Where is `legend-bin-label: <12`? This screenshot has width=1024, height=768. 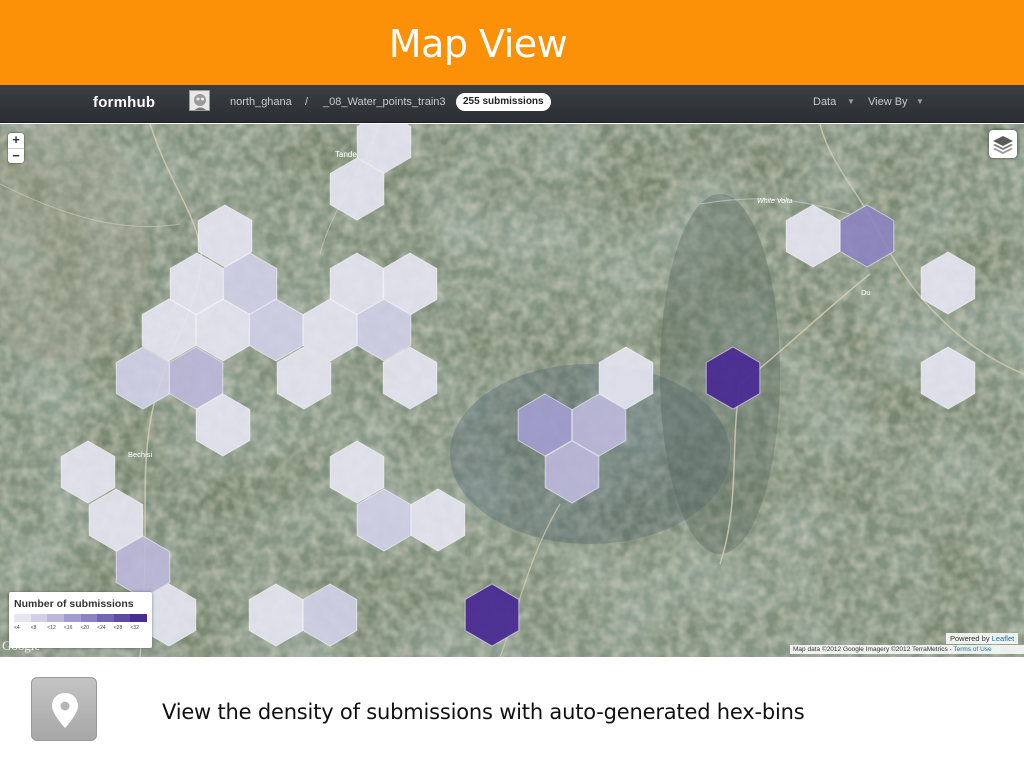
legend-bin-label: <12 is located at coordinates (51, 628).